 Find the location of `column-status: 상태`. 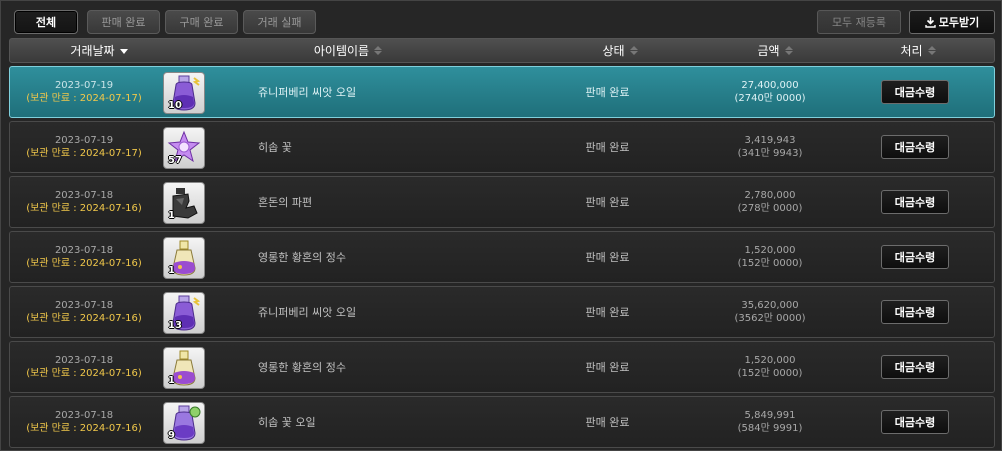

column-status: 상태 is located at coordinates (620, 50).